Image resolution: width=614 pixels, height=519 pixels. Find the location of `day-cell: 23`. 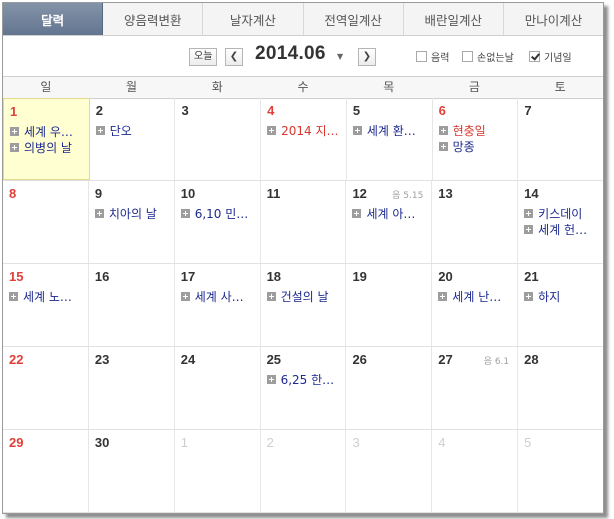

day-cell: 23 is located at coordinates (132, 388).